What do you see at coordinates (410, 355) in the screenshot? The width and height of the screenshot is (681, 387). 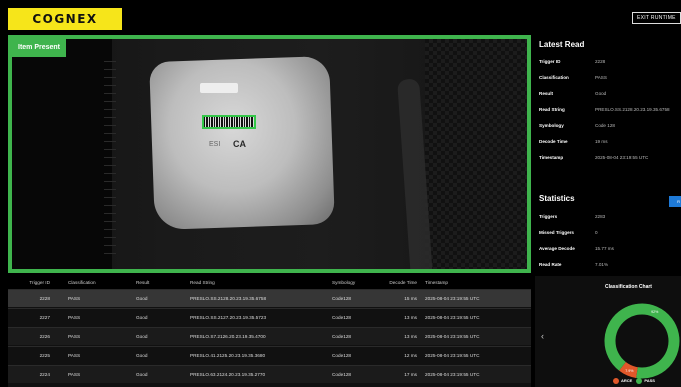 I see `table-cell: 12 ms` at bounding box center [410, 355].